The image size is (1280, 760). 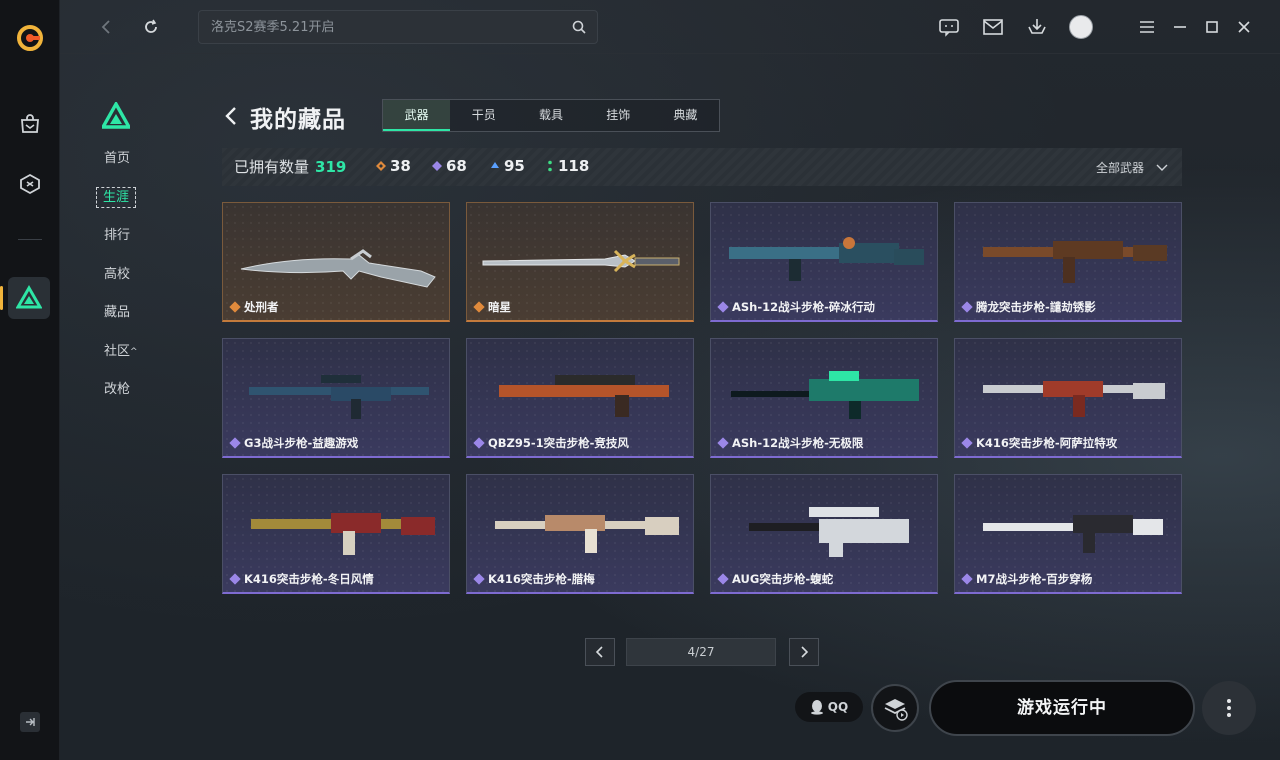 I want to click on chat-icon, so click(x=949, y=27).